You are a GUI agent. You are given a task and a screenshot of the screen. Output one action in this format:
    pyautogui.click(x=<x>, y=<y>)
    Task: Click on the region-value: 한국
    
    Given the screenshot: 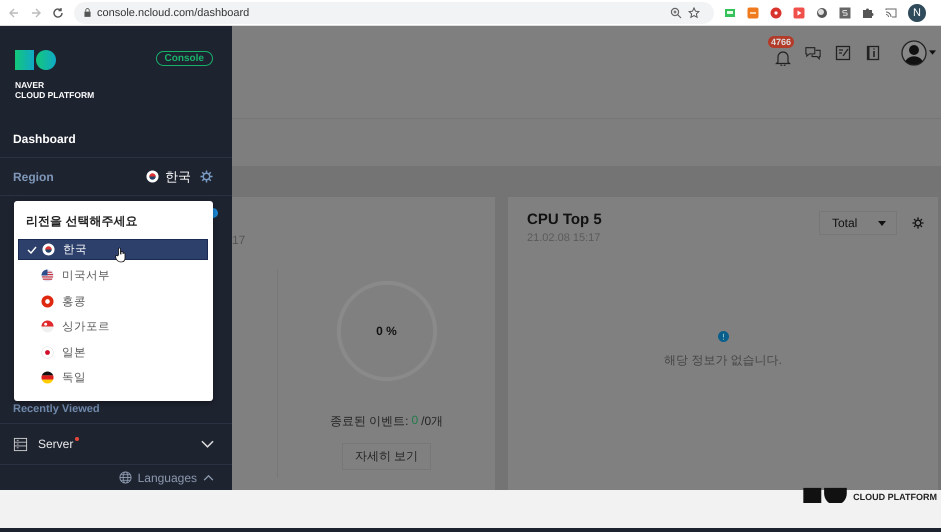 What is the action you would take?
    pyautogui.click(x=178, y=177)
    